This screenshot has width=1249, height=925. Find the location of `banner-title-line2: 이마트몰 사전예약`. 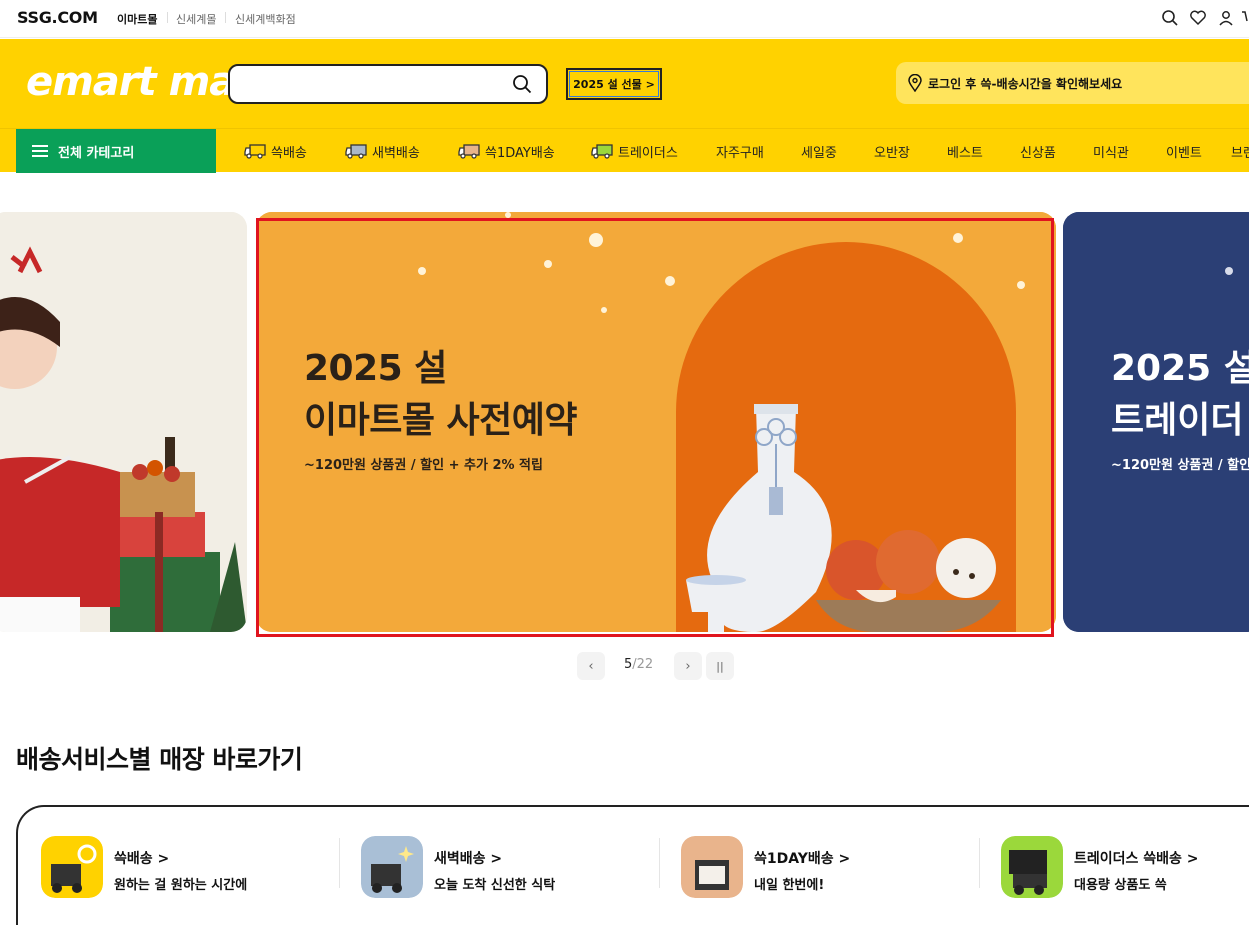

banner-title-line2: 이마트몰 사전예약 is located at coordinates (441, 420).